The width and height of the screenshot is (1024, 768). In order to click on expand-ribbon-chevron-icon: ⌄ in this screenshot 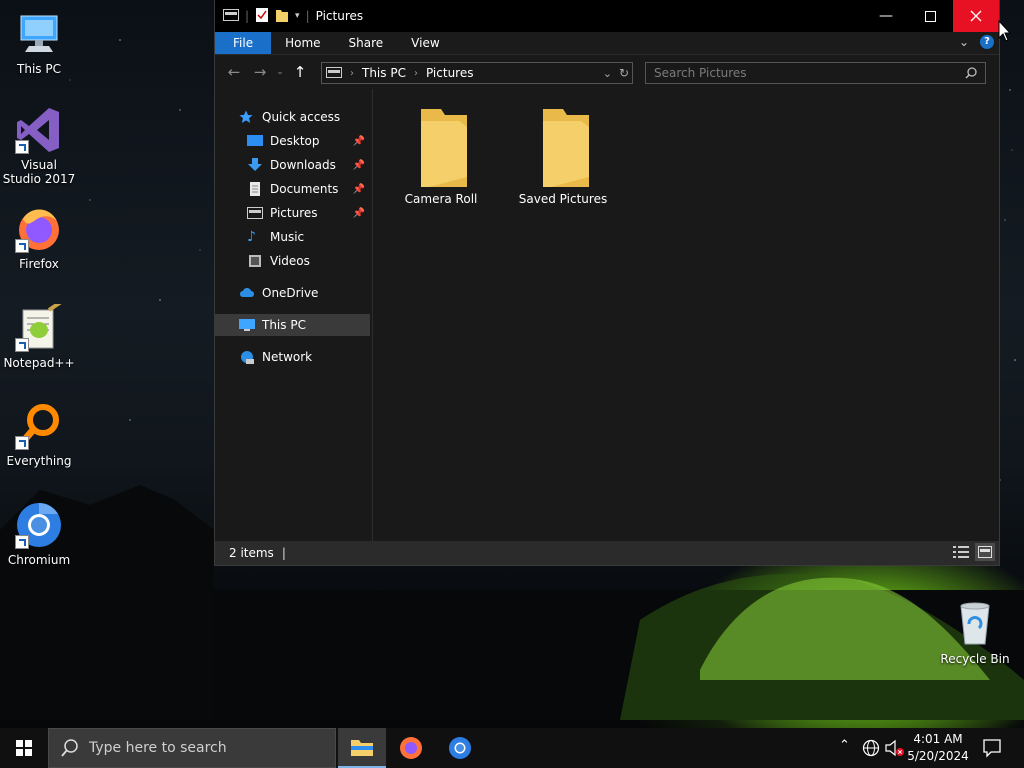, I will do `click(964, 42)`.